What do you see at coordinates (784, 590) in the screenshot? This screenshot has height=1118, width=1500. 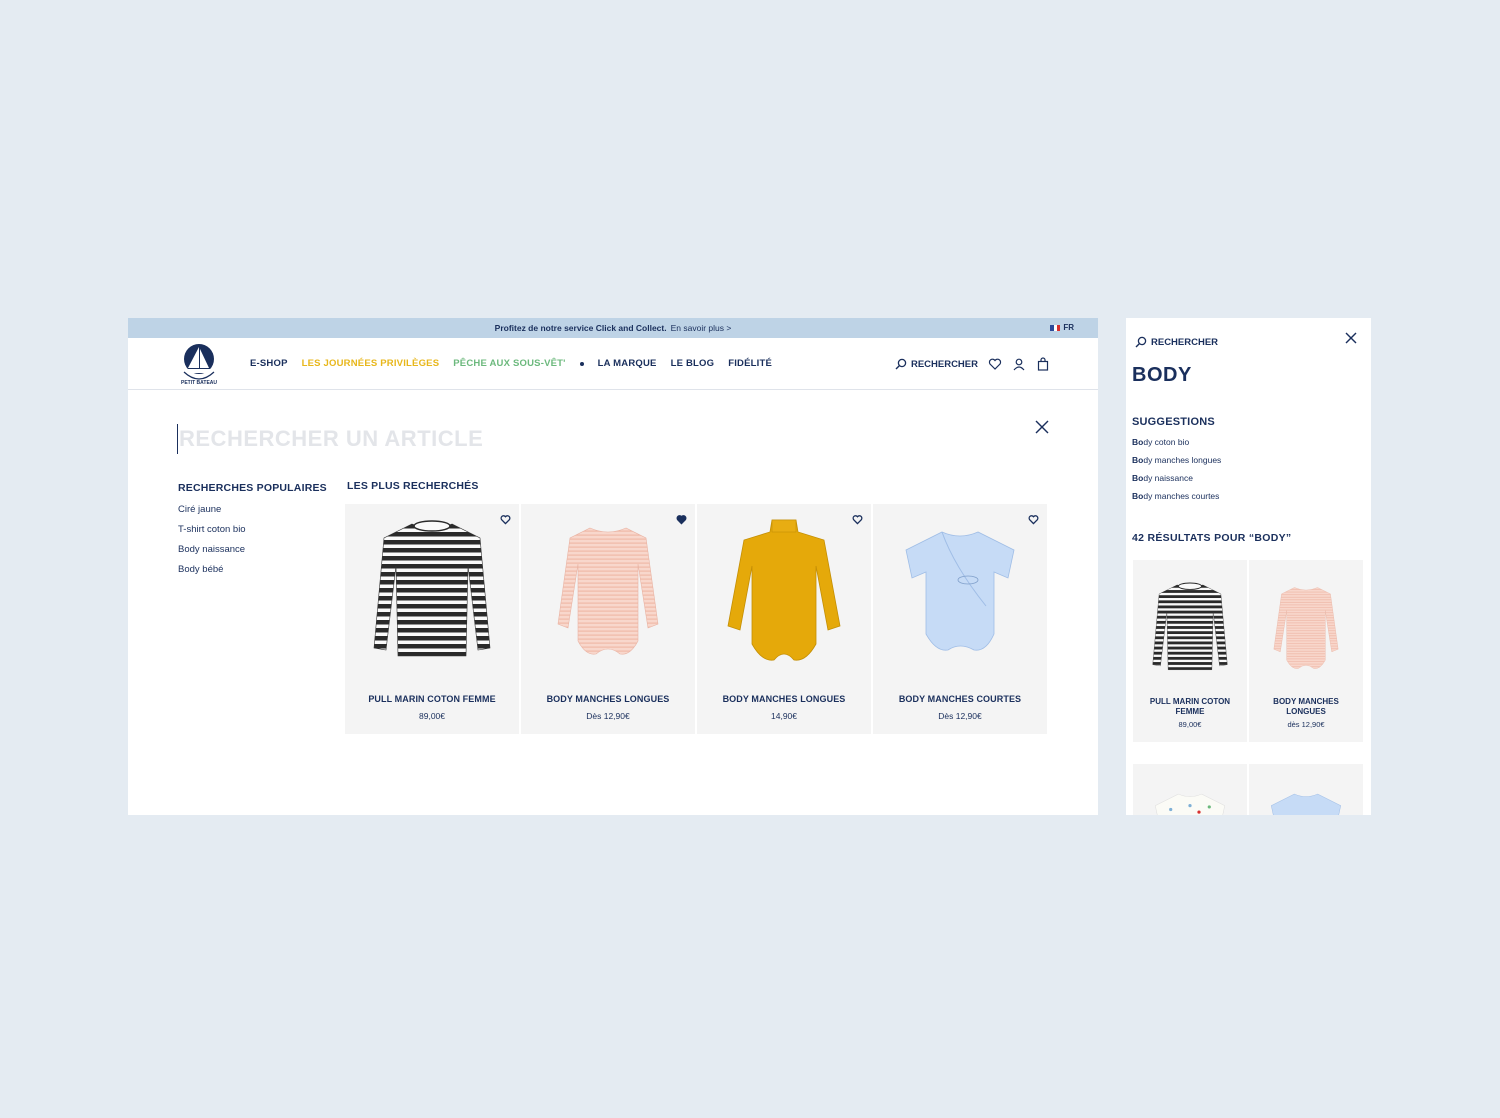 I see `yellow-body-image` at bounding box center [784, 590].